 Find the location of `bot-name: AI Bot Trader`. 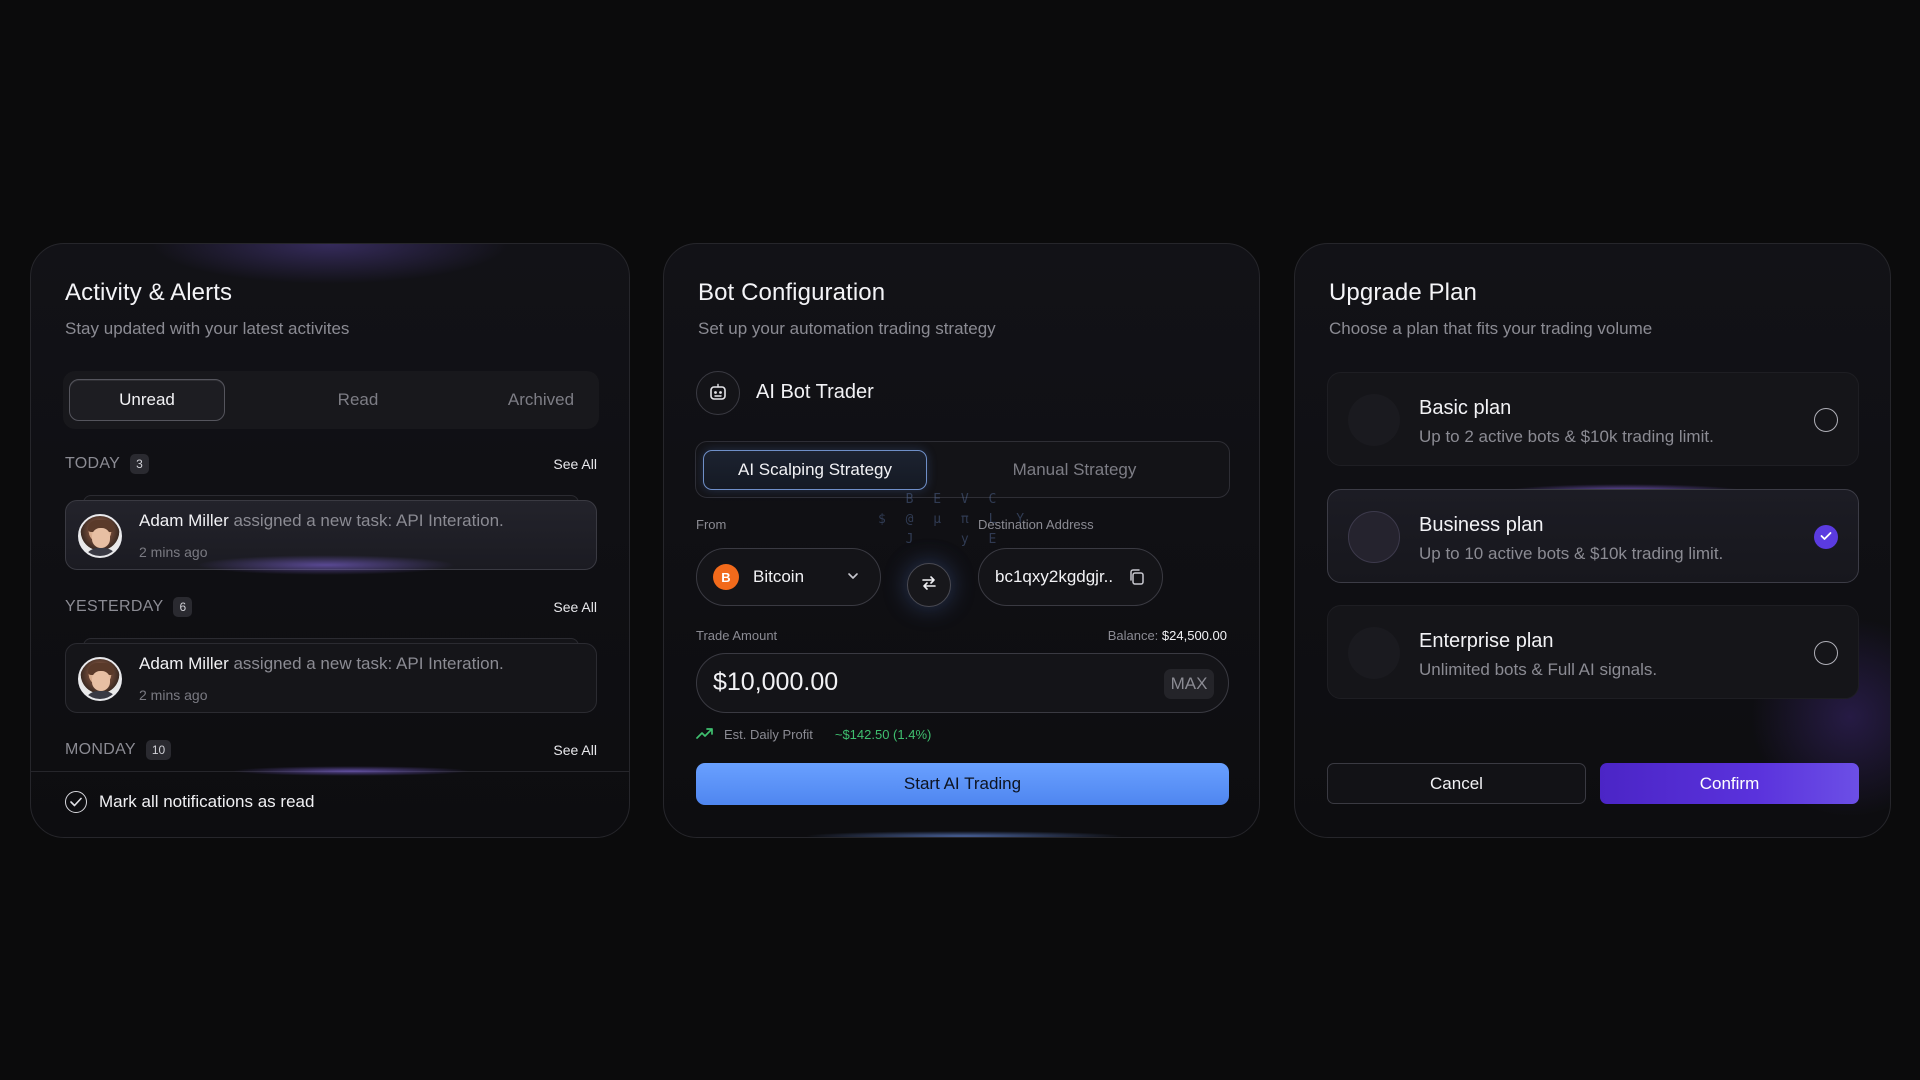

bot-name: AI Bot Trader is located at coordinates (815, 392).